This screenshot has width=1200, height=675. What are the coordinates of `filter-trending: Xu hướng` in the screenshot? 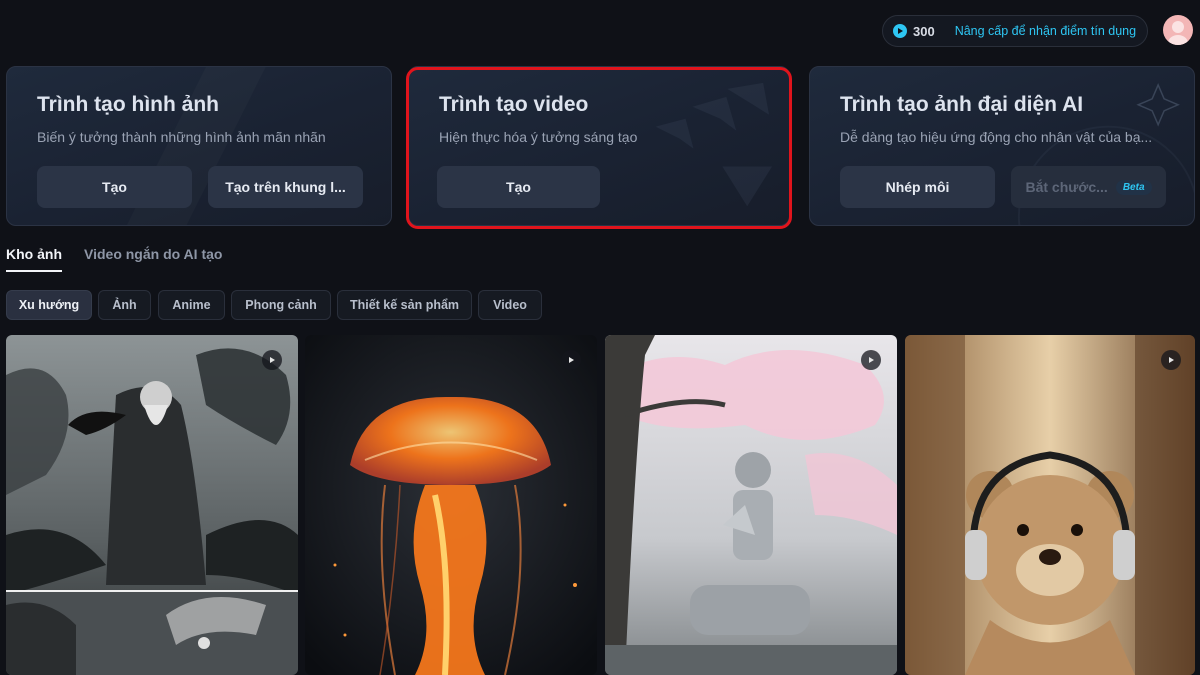 It's located at (49, 305).